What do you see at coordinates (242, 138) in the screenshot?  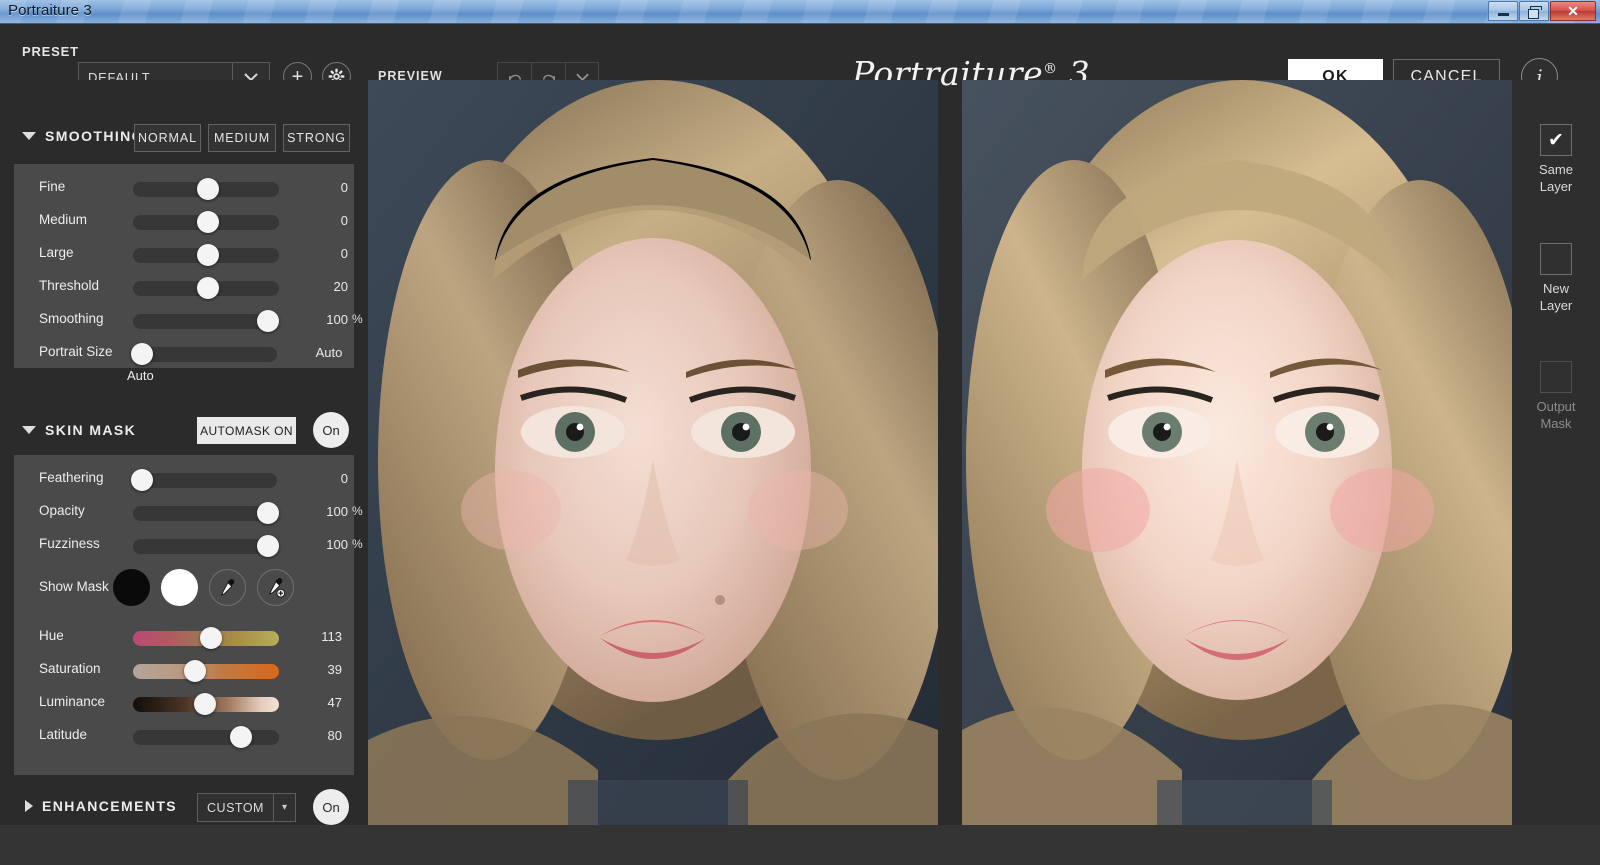 I see `smoothing-preset-medium: MEDIUM` at bounding box center [242, 138].